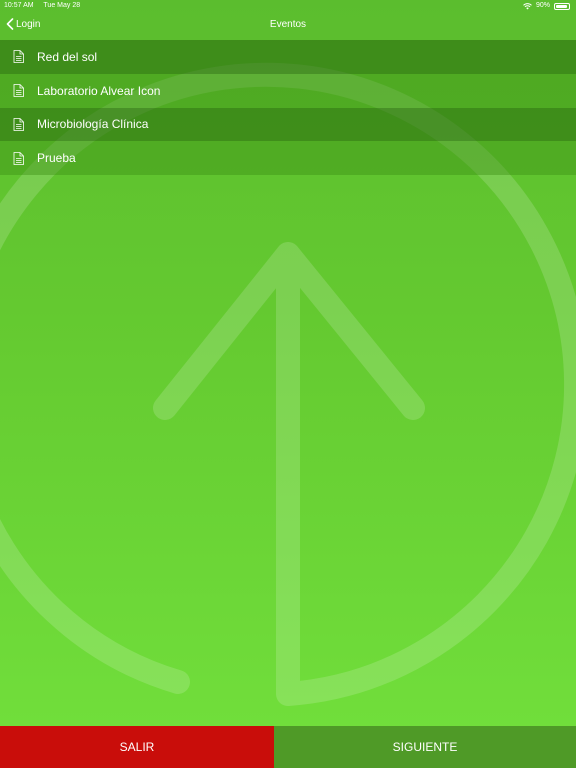 This screenshot has width=576, height=768. I want to click on page-title: Eventos, so click(288, 24).